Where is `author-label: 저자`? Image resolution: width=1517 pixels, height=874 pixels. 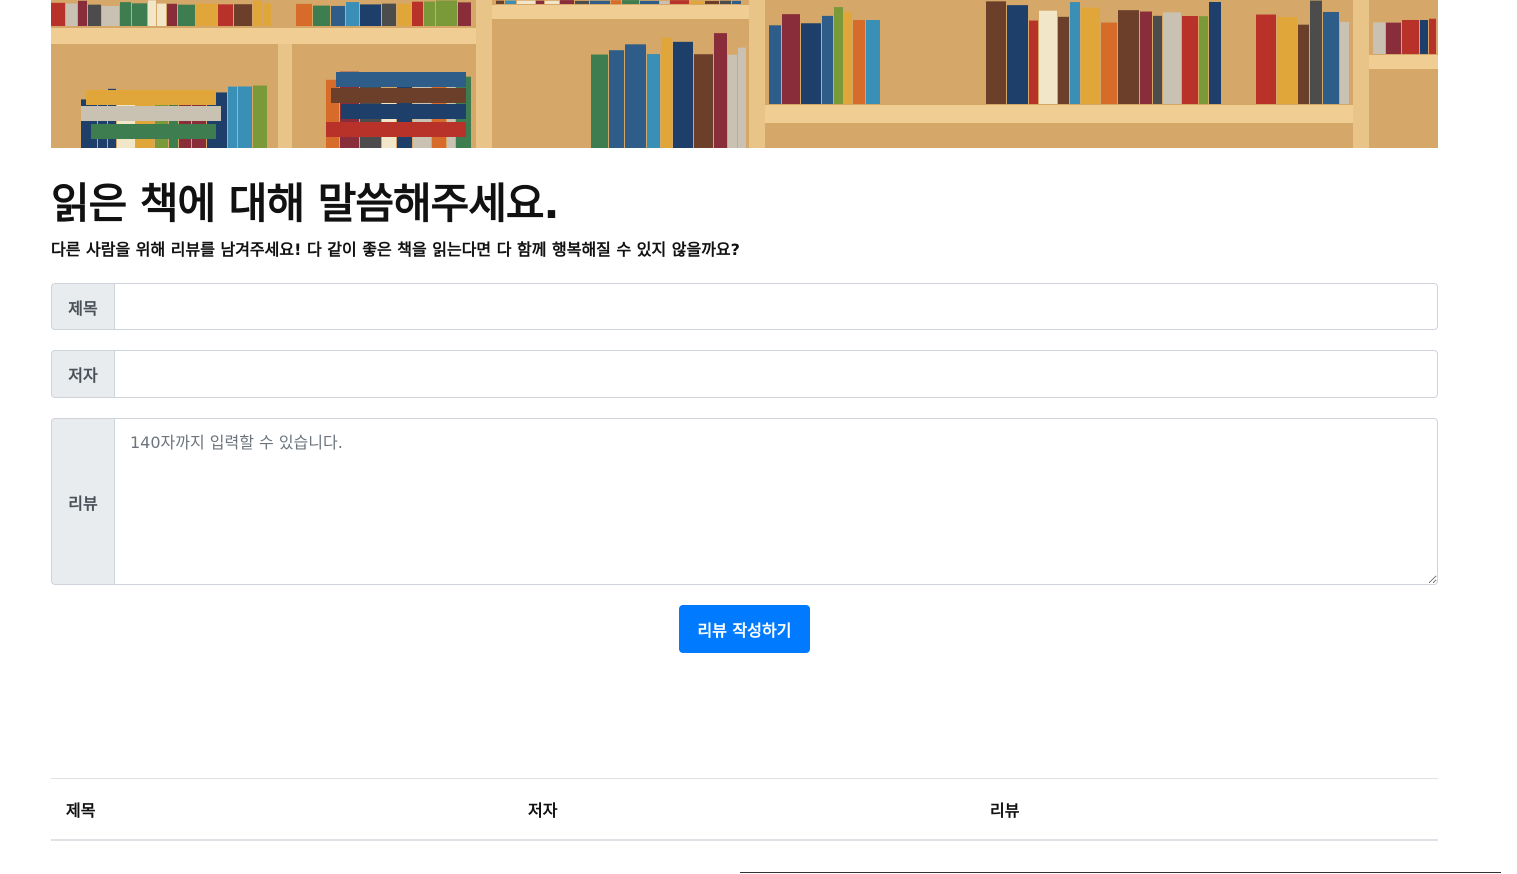 author-label: 저자 is located at coordinates (82, 374).